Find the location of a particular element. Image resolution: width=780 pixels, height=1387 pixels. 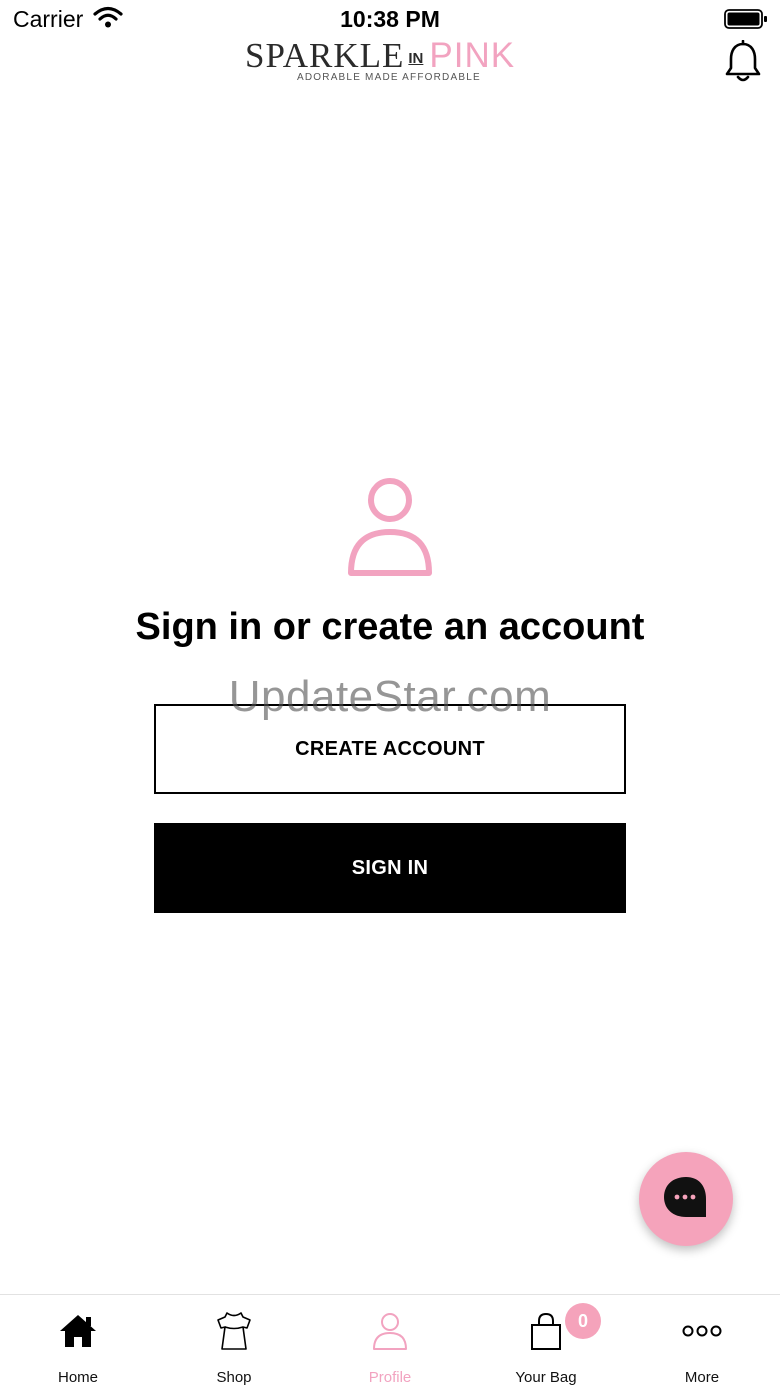

tab-shop: Shop is located at coordinates (234, 1341).